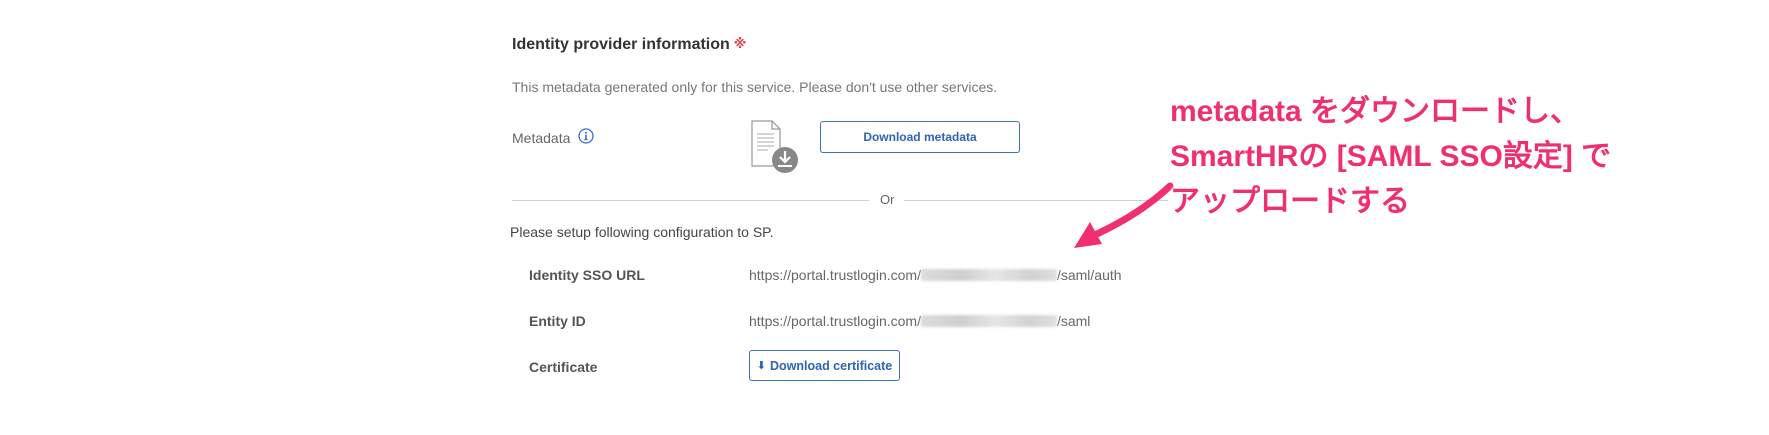 The height and width of the screenshot is (435, 1769). I want to click on download-icon: ⬇, so click(761, 366).